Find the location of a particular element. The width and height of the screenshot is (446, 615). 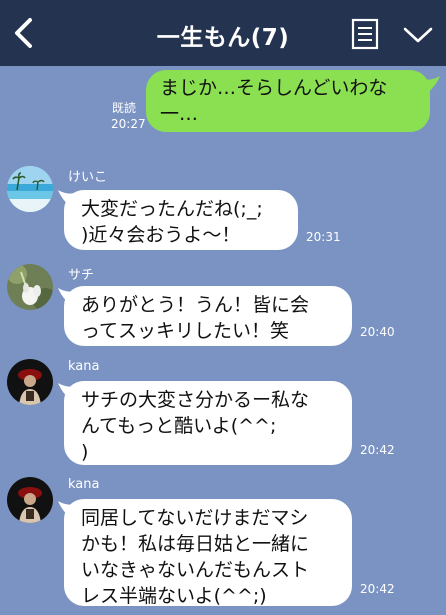

chevron-down-icon is located at coordinates (418, 35).